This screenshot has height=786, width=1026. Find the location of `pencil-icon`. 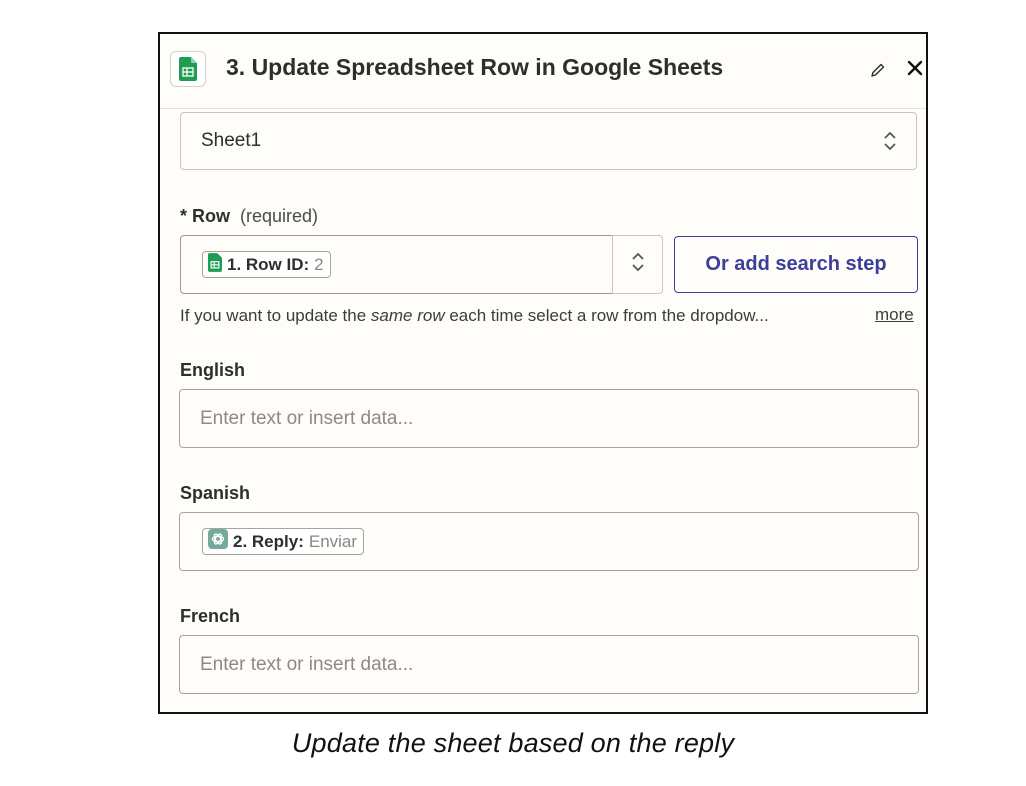

pencil-icon is located at coordinates (878, 70).